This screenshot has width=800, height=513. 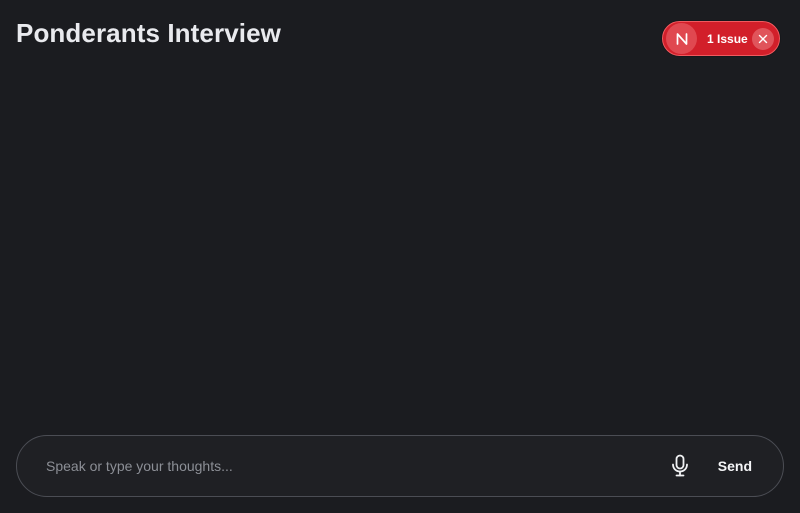 I want to click on issue-count-label: 1 Issue, so click(x=727, y=39).